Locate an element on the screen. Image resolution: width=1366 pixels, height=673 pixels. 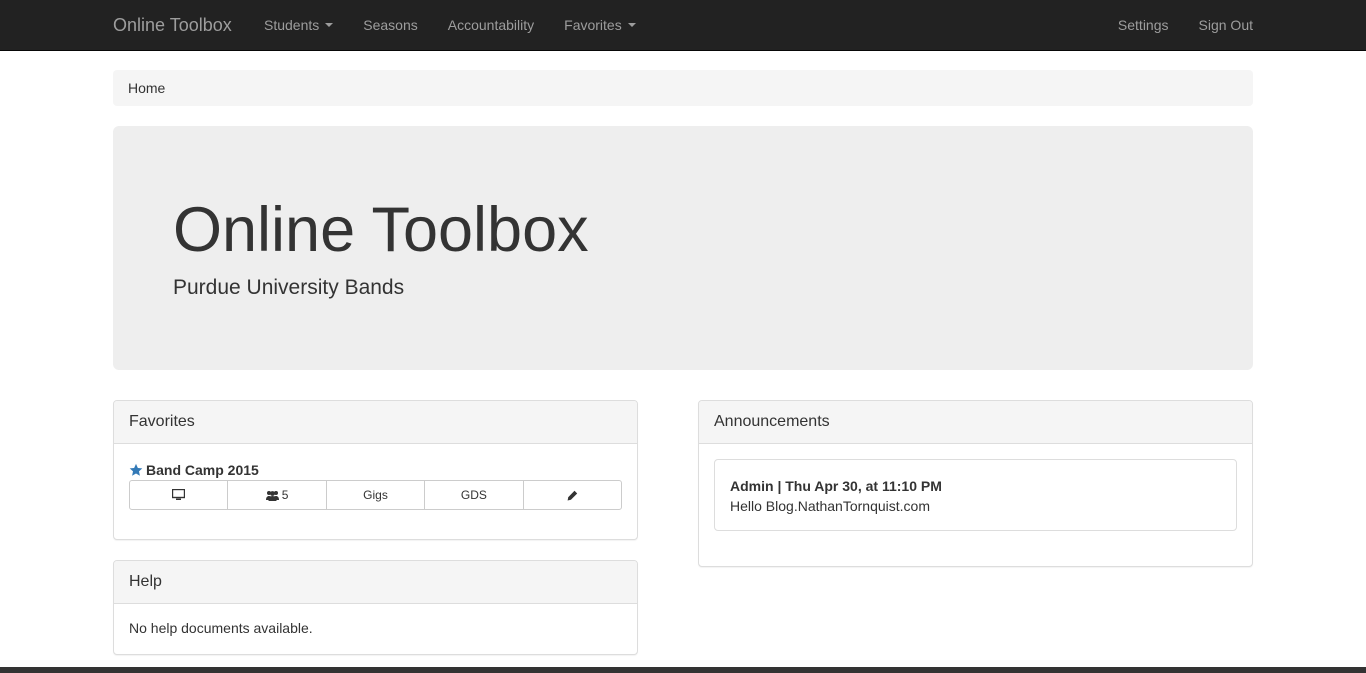
announcement-header: Admin | Thu Apr 30, at 11:10 PM is located at coordinates (836, 486).